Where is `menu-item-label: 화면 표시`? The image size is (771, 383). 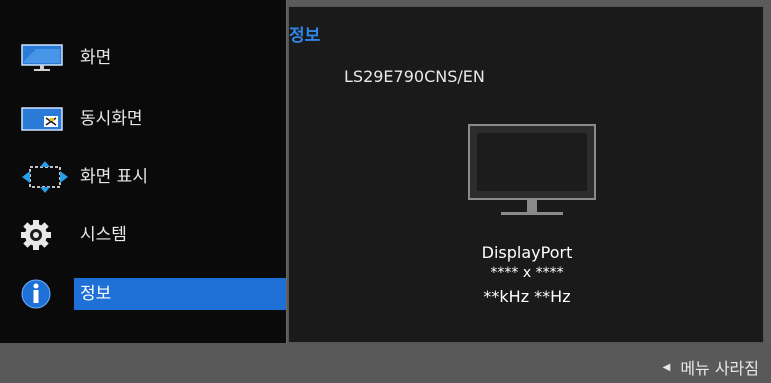
menu-item-label: 화면 표시 is located at coordinates (114, 177).